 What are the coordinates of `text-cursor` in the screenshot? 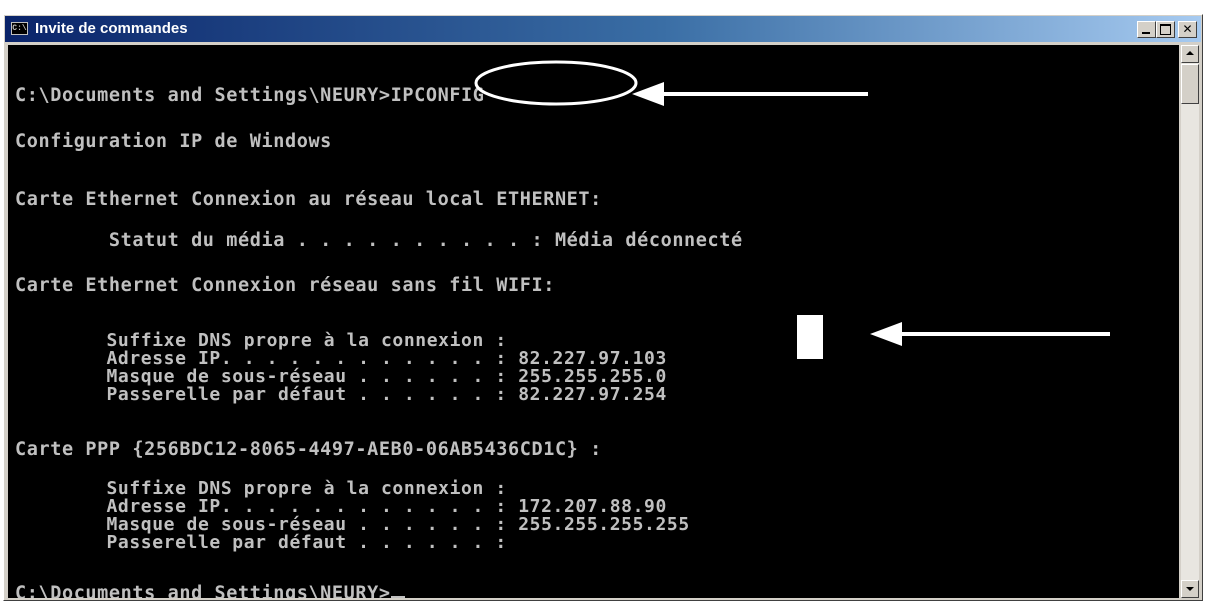 It's located at (397, 597).